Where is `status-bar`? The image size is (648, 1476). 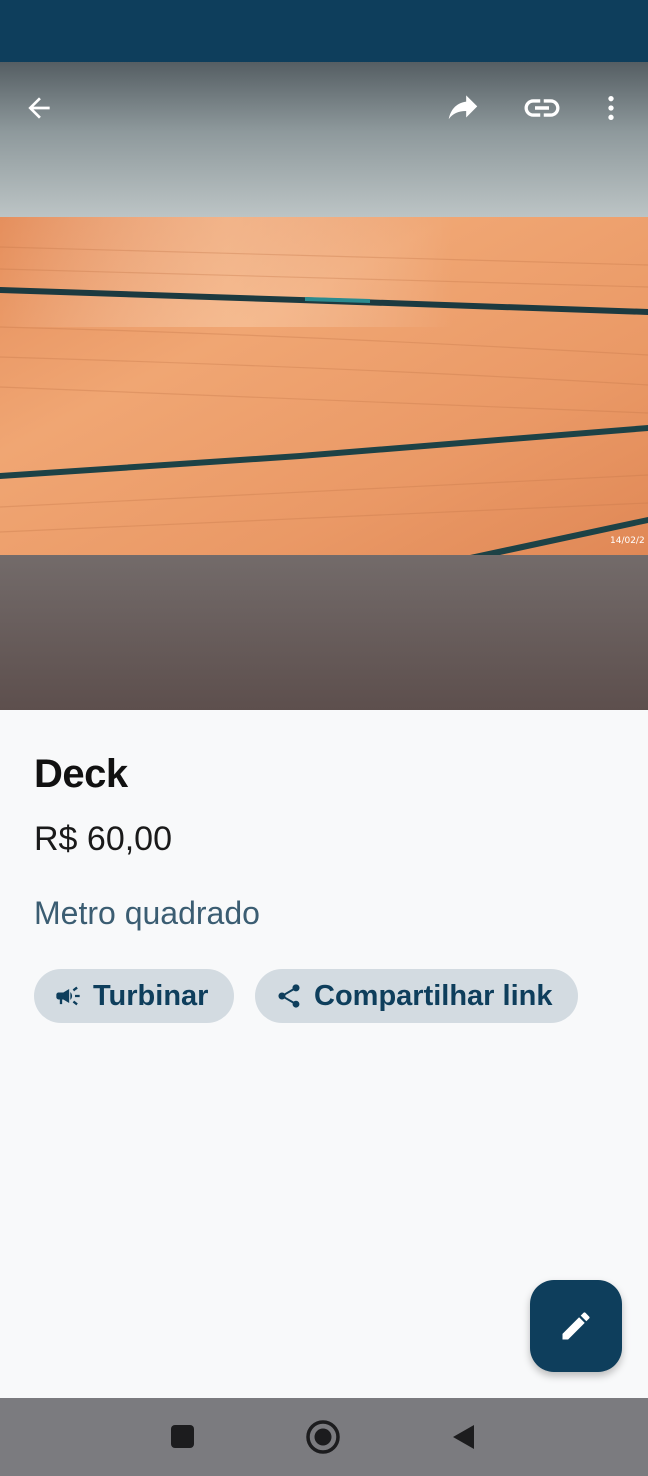 status-bar is located at coordinates (324, 31).